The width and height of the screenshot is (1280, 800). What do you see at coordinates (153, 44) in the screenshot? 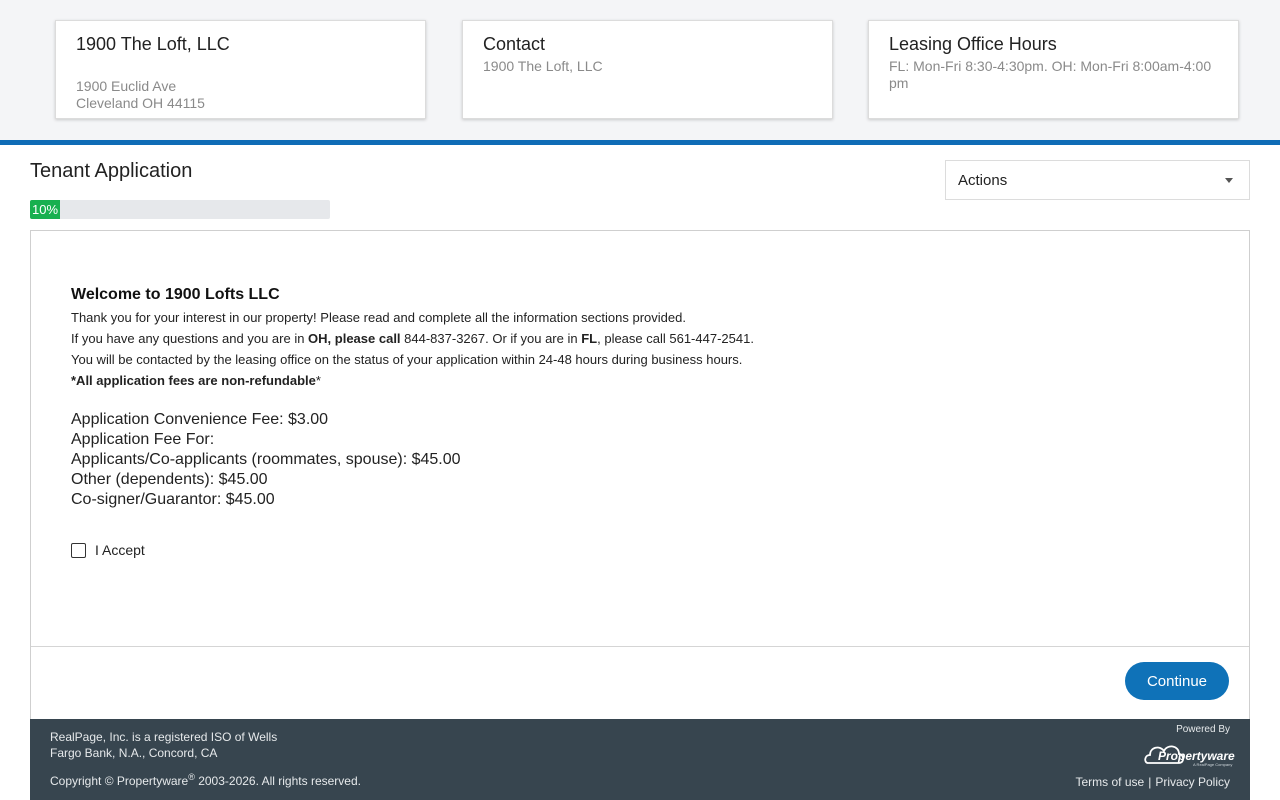
I see `property-name: 1900 The Loft, LLC` at bounding box center [153, 44].